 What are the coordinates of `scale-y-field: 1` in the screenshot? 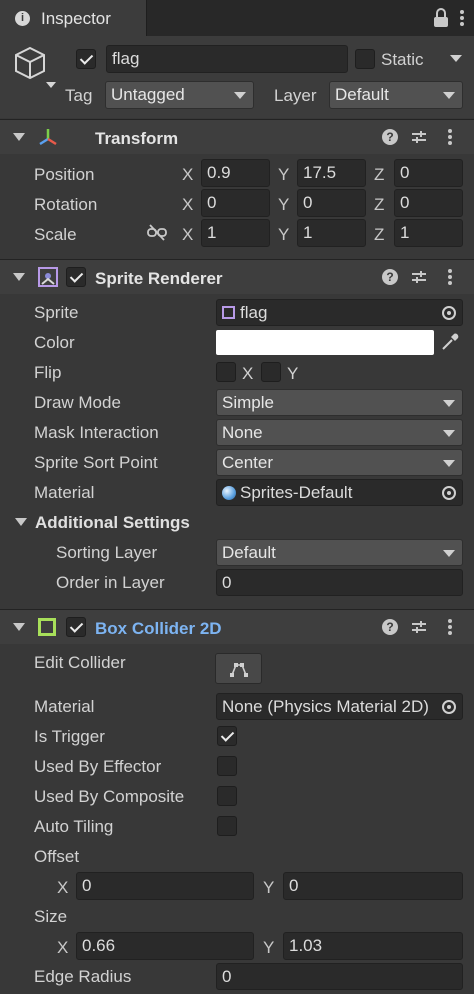 It's located at (331, 233).